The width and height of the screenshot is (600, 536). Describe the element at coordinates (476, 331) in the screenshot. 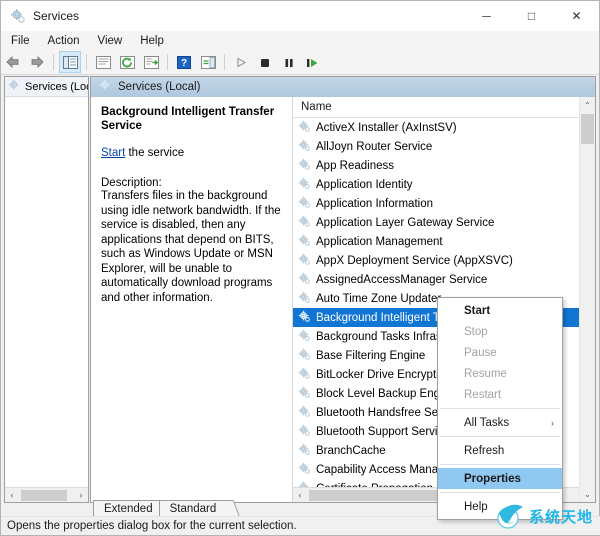

I see `context-menu-item-label: Stop` at that location.